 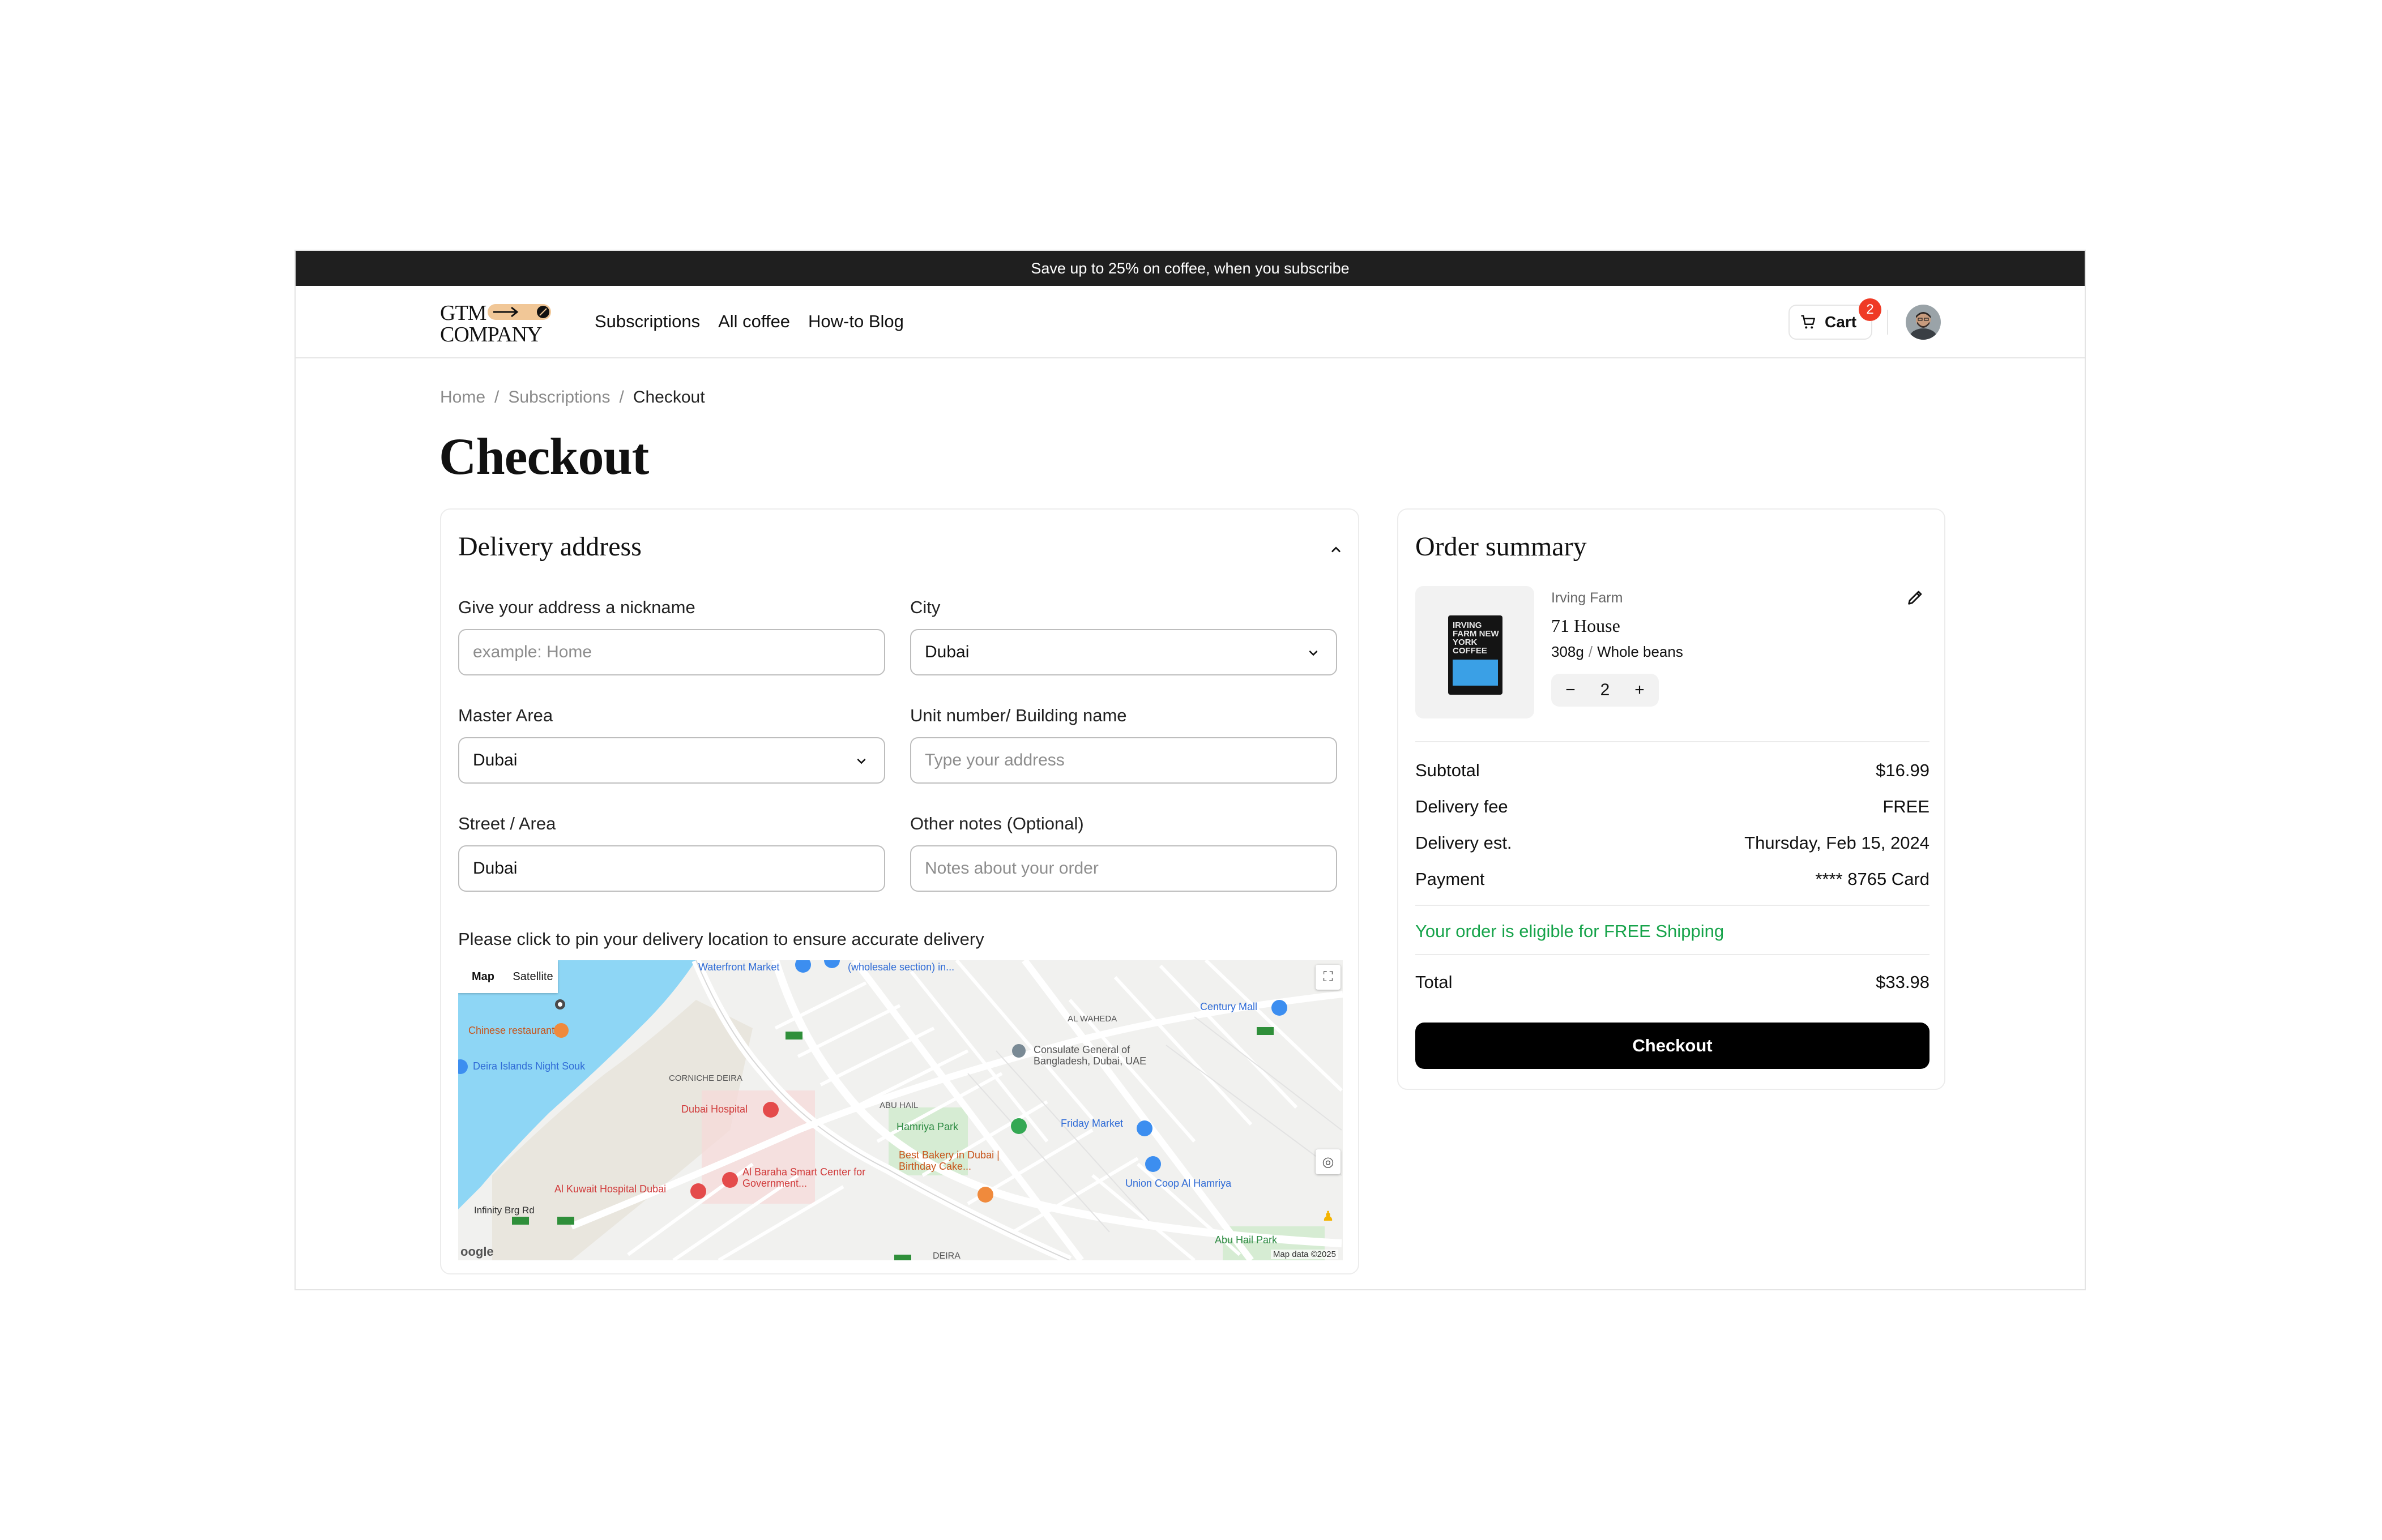 What do you see at coordinates (1463, 843) in the screenshot?
I see `delivery-est-label: Delivery est.` at bounding box center [1463, 843].